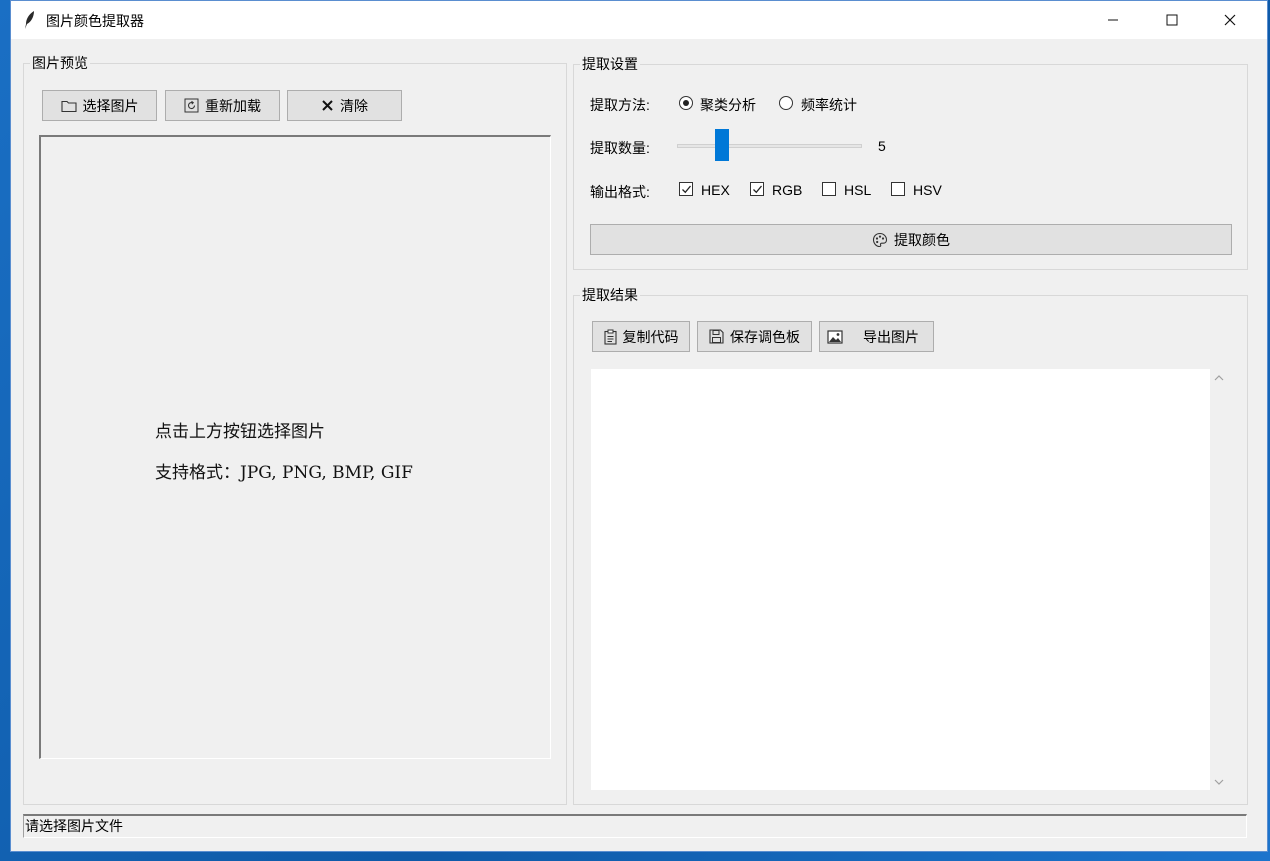 This screenshot has width=1270, height=861. Describe the element at coordinates (1219, 782) in the screenshot. I see `scroll-down-icon` at that location.